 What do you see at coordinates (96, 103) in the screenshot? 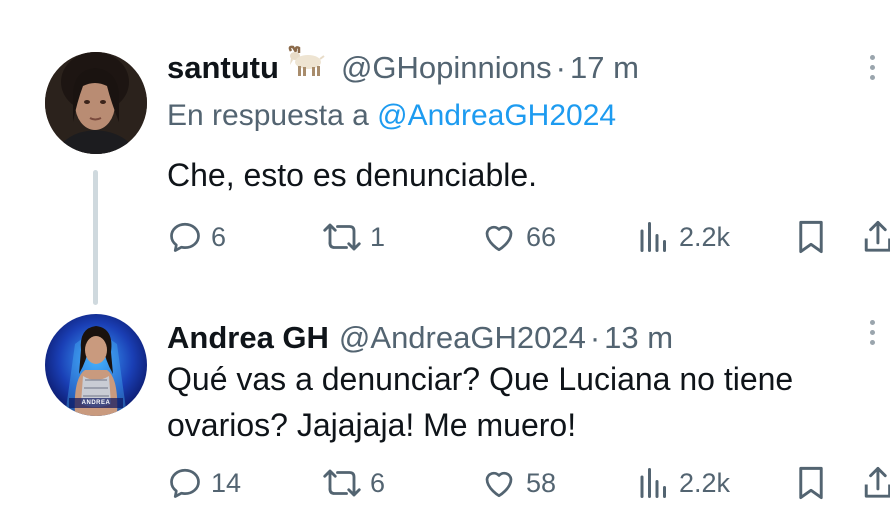
I see `avatar` at bounding box center [96, 103].